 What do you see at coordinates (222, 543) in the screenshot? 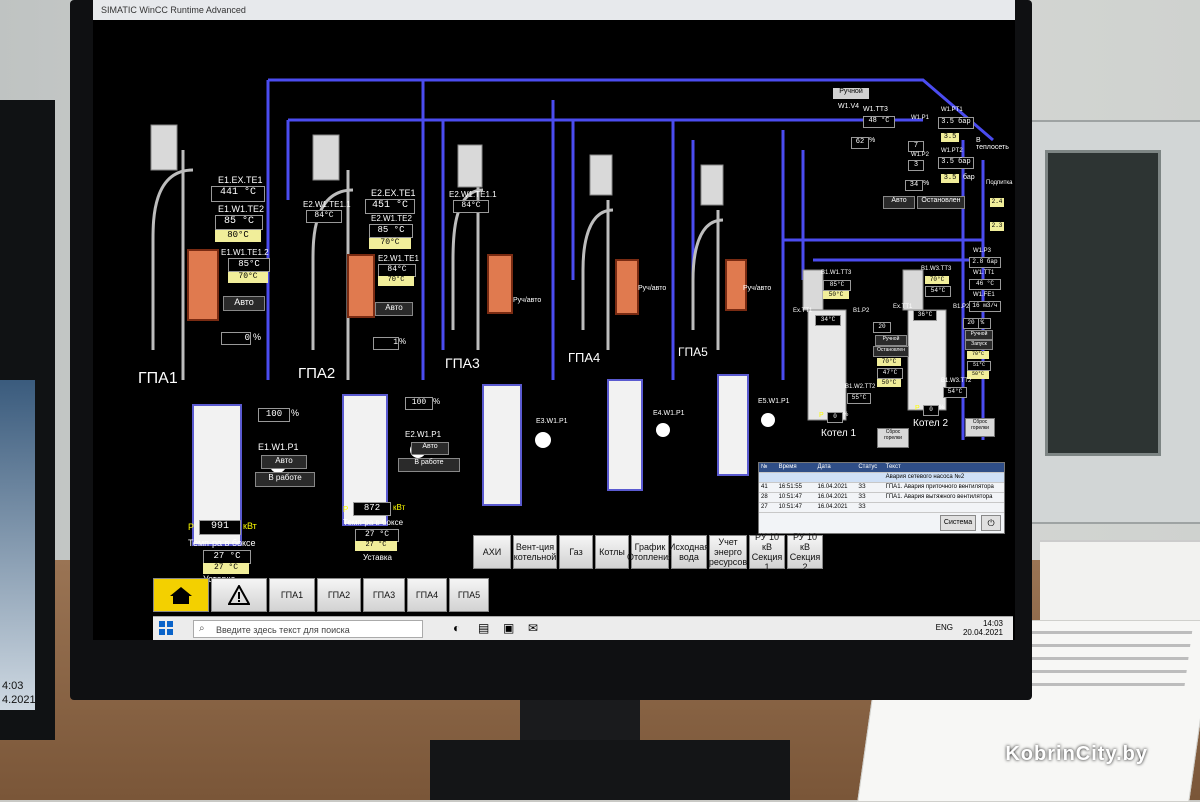
I see `gpa1-box-label: Темп-ра в боксе` at bounding box center [222, 543].